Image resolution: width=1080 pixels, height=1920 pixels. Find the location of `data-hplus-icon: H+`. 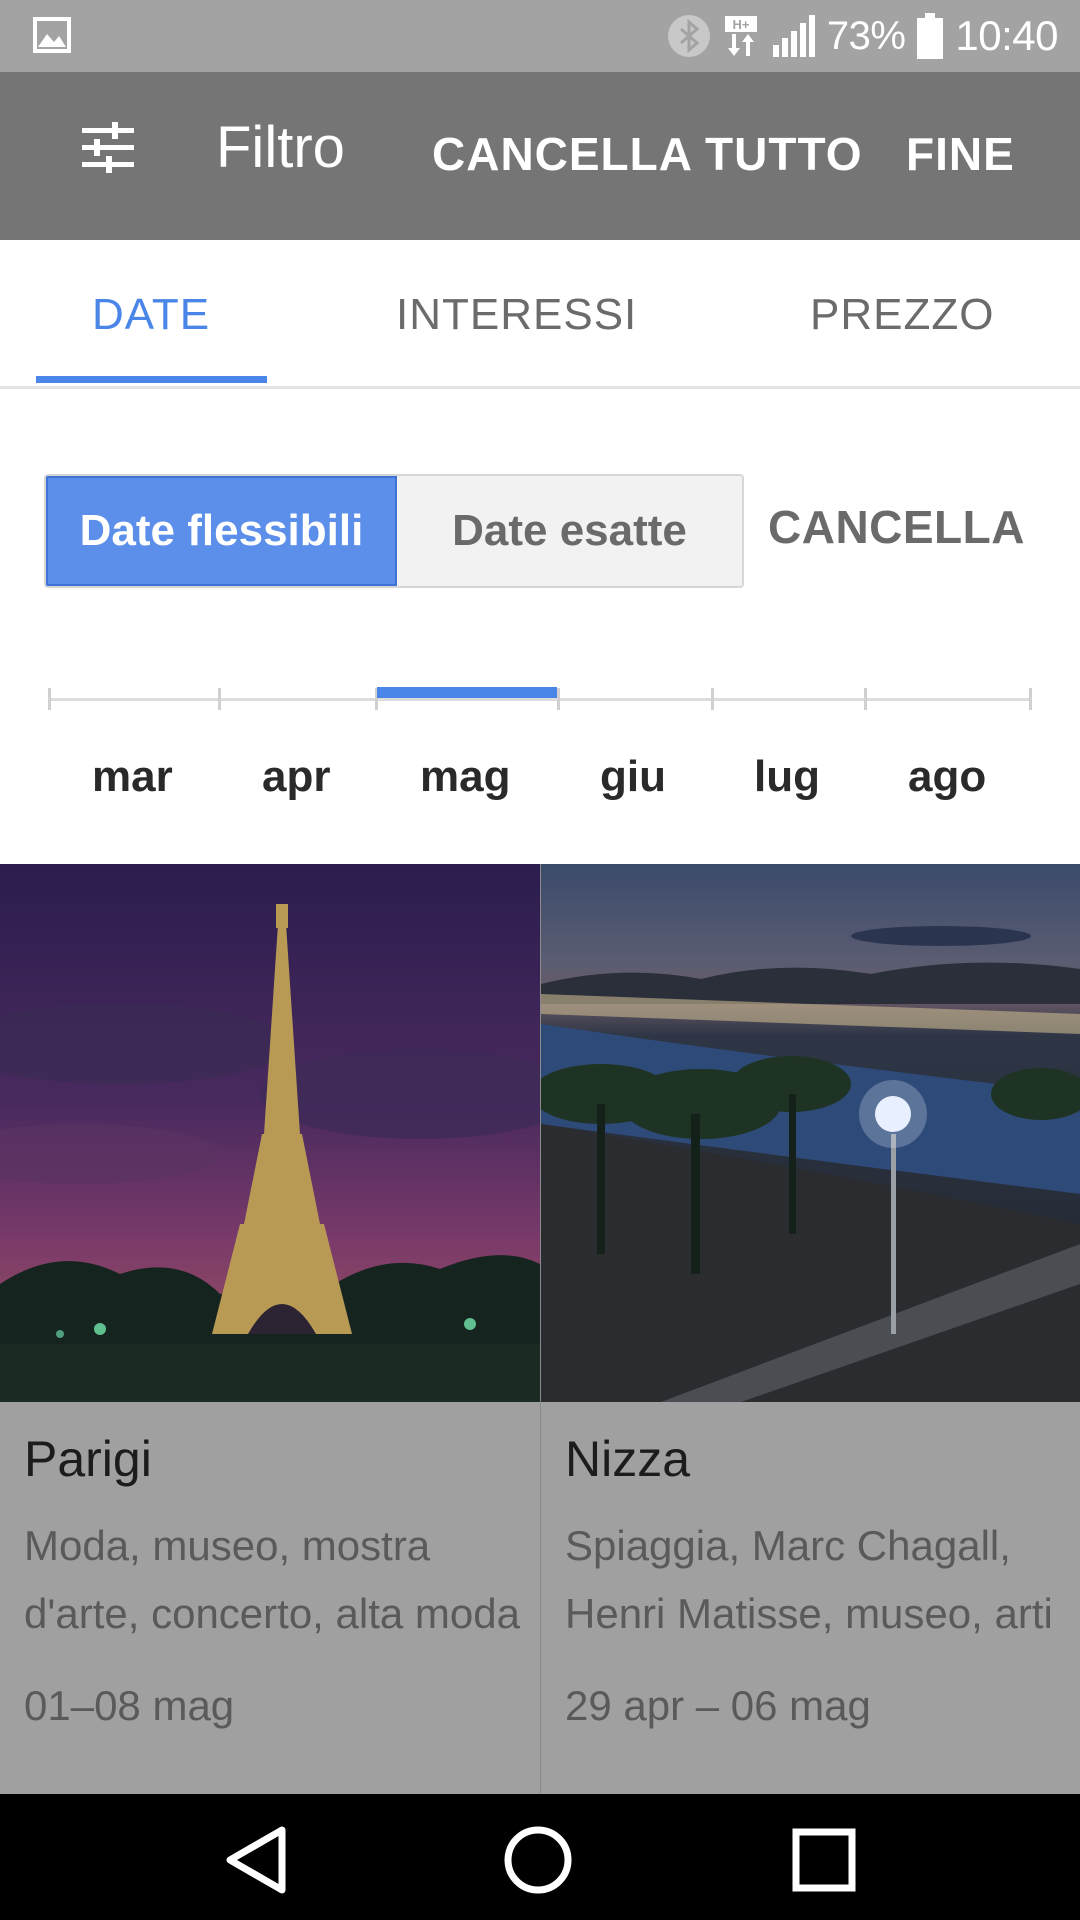

data-hplus-icon: H+ is located at coordinates (740, 36).